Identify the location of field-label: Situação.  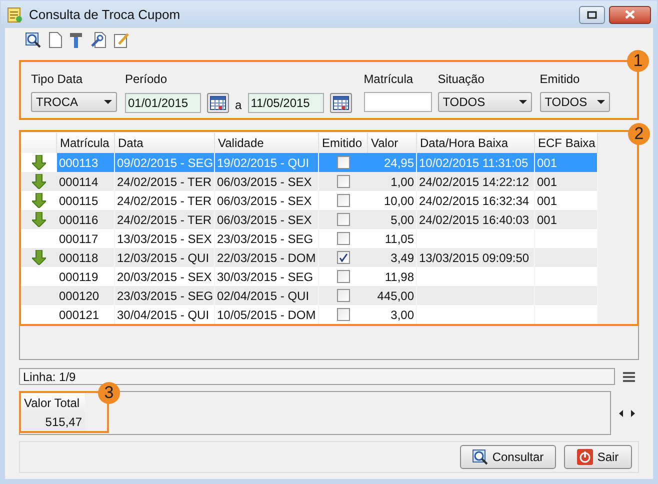
(462, 79).